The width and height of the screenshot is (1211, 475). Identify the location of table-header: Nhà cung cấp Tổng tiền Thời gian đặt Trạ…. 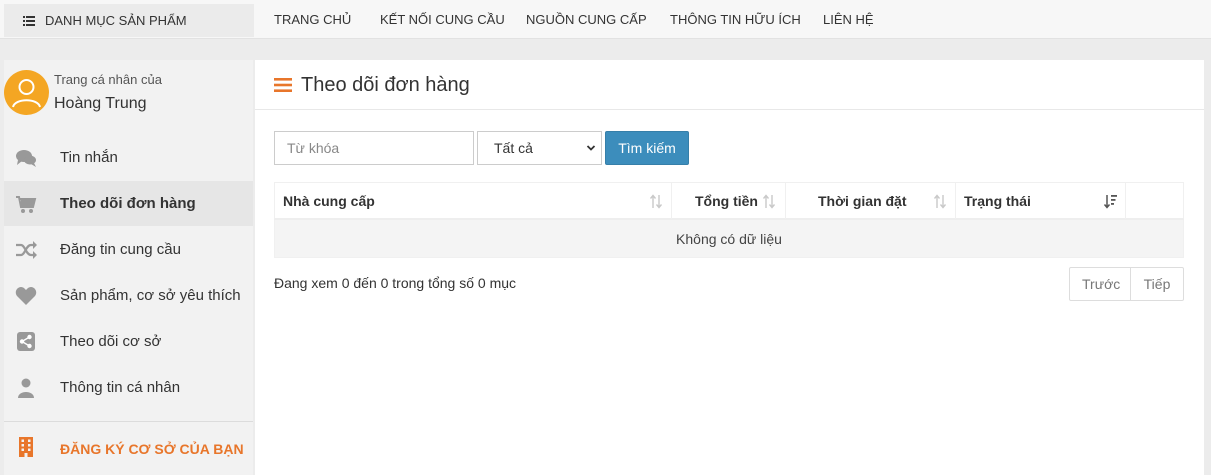
(729, 201).